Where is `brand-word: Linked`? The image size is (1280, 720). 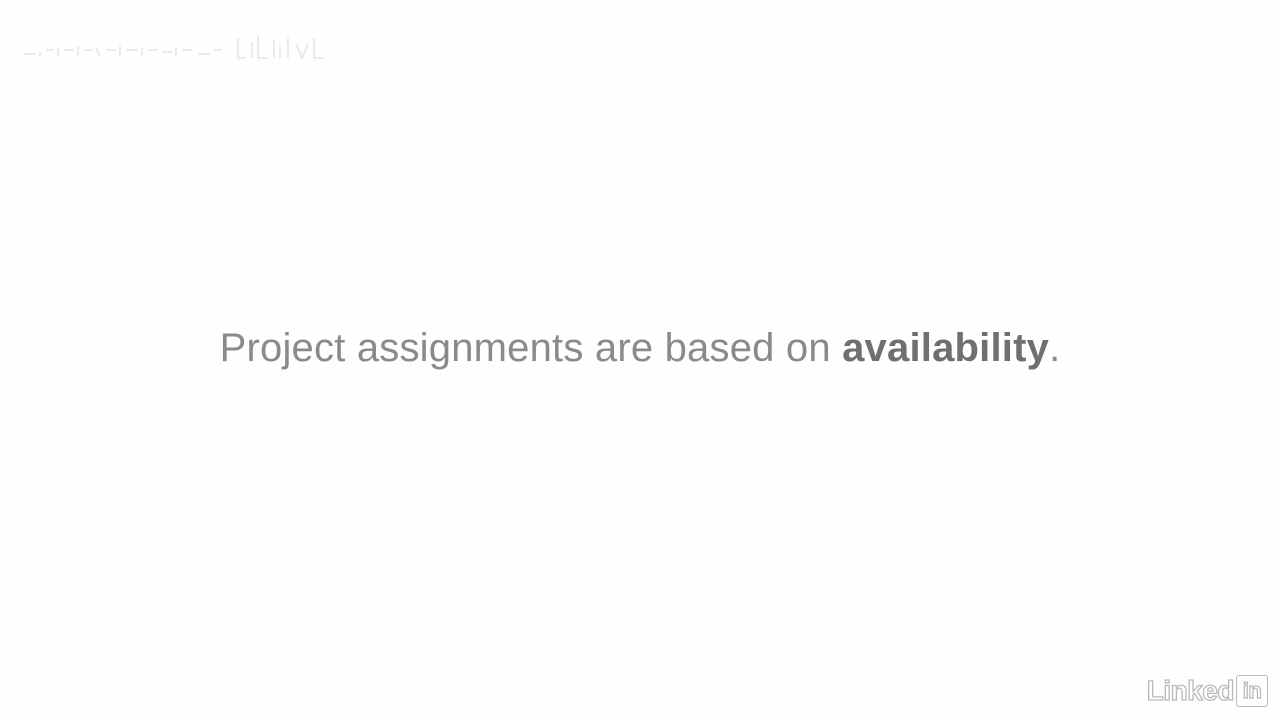 brand-word: Linked is located at coordinates (1190, 690).